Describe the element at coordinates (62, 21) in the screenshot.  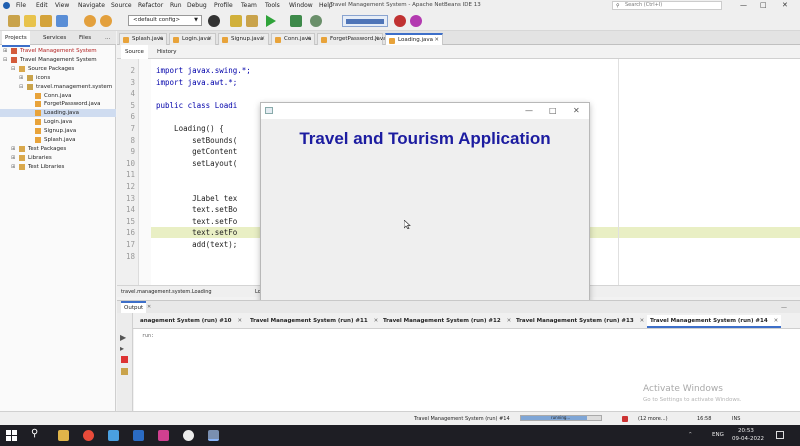
I see `save-all-icon` at that location.